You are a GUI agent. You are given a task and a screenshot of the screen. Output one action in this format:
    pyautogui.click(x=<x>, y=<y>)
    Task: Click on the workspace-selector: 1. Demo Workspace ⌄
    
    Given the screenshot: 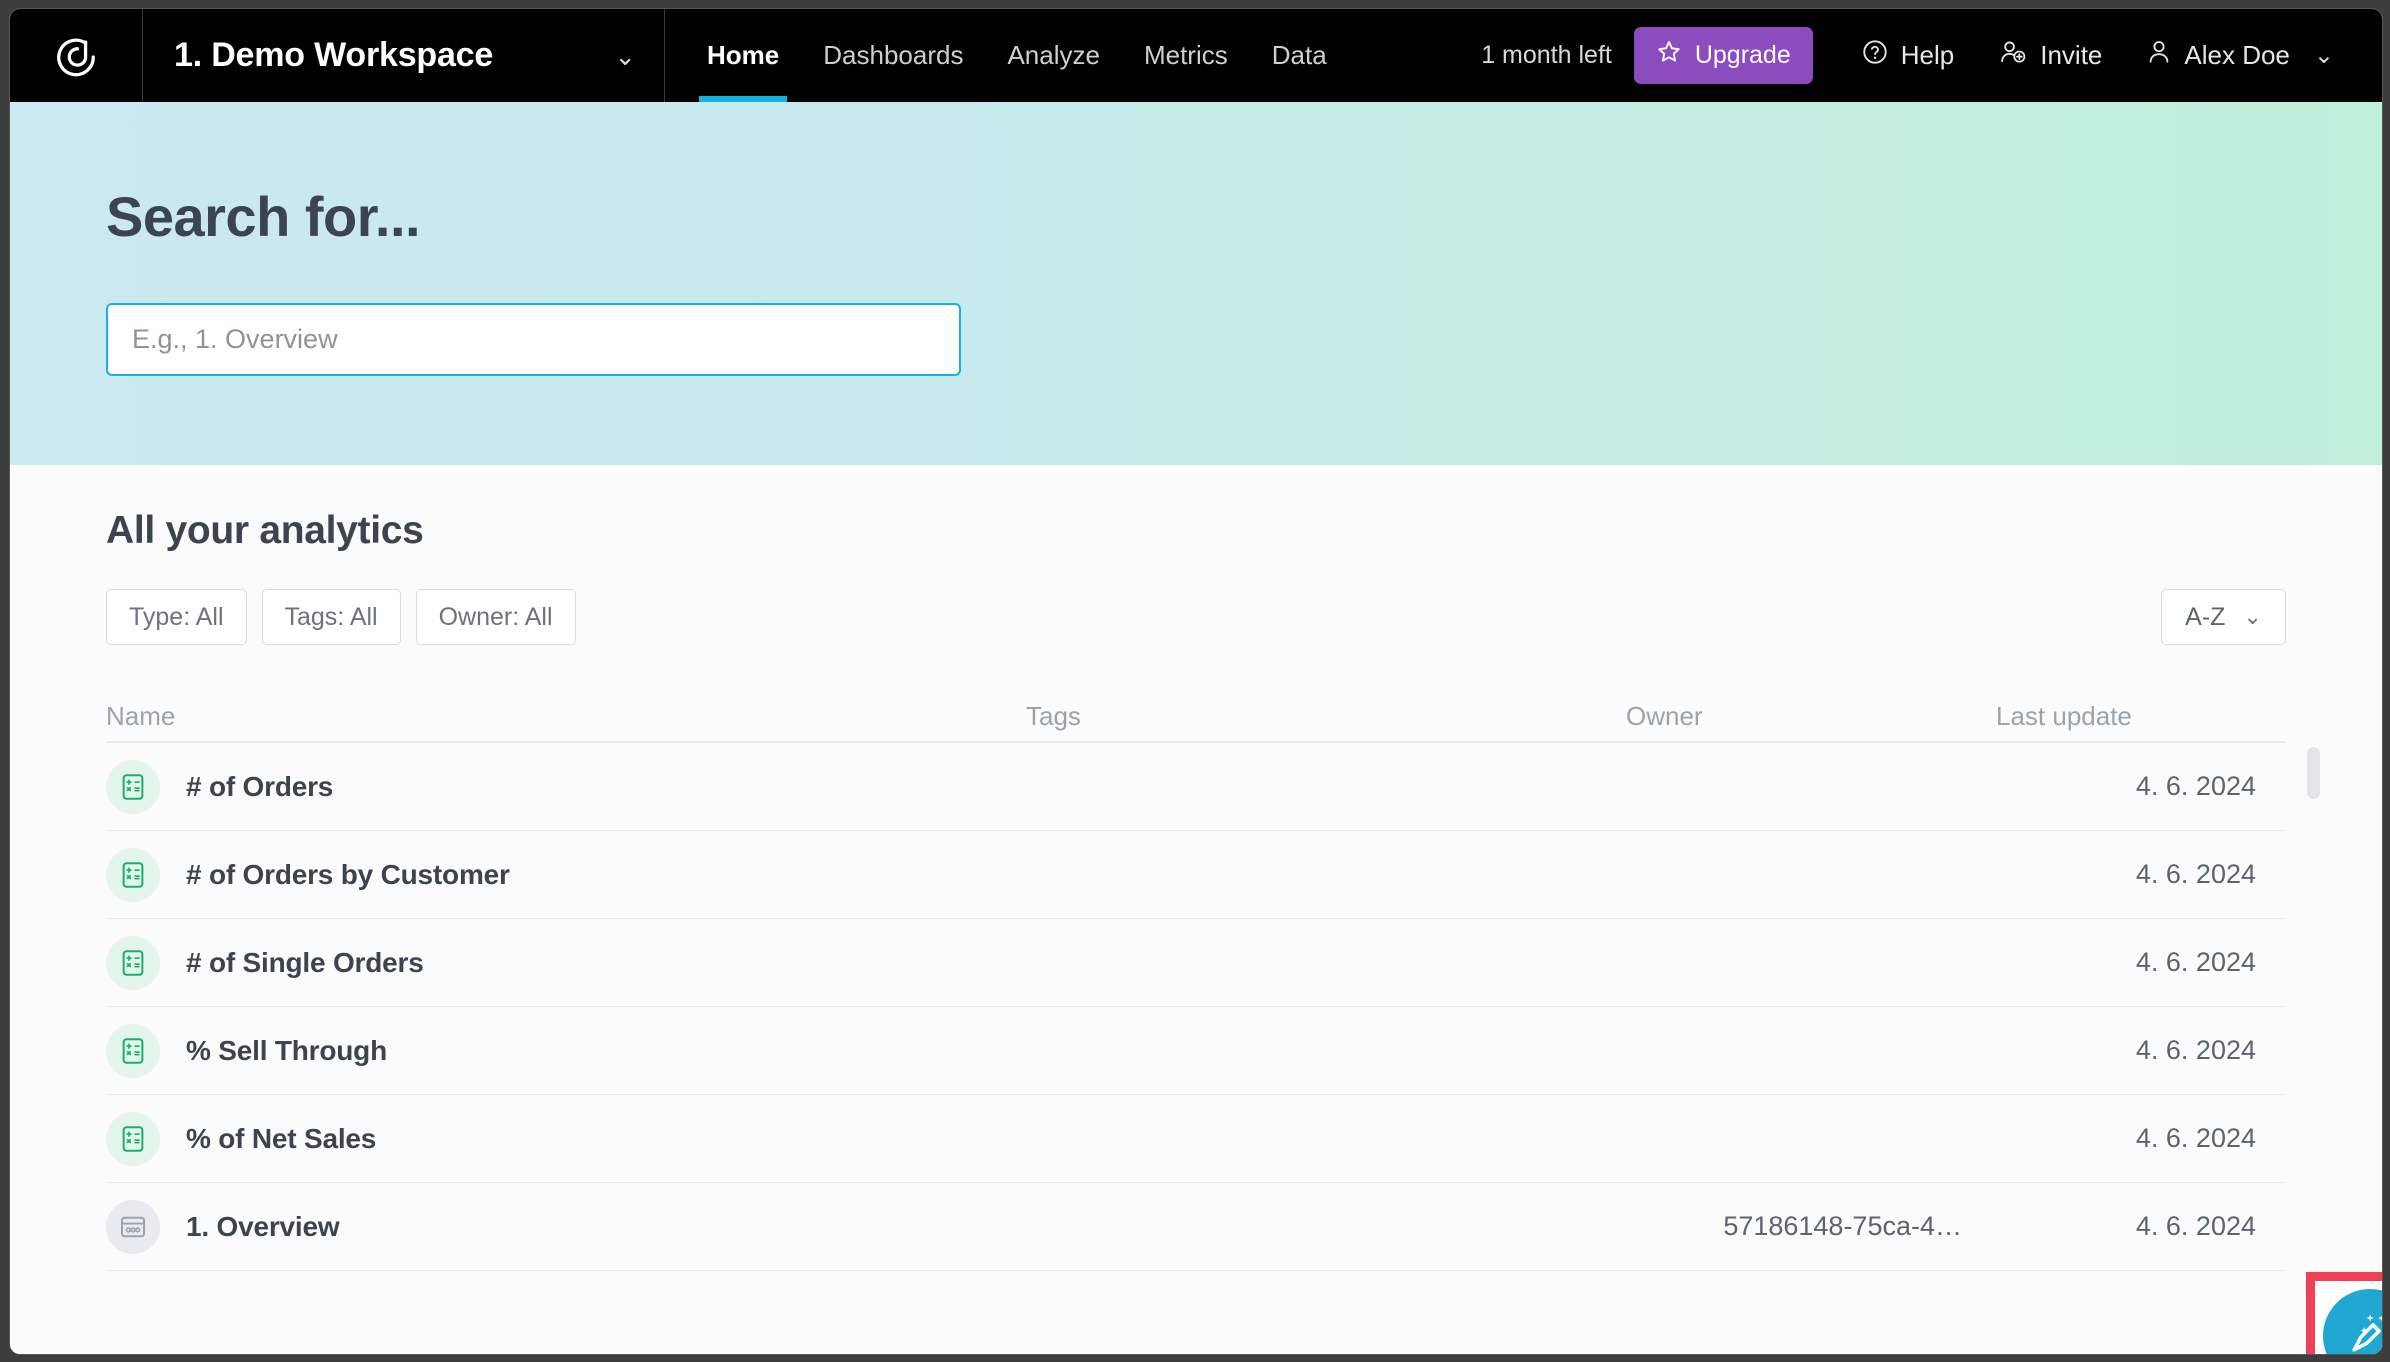 What is the action you would take?
    pyautogui.click(x=404, y=55)
    